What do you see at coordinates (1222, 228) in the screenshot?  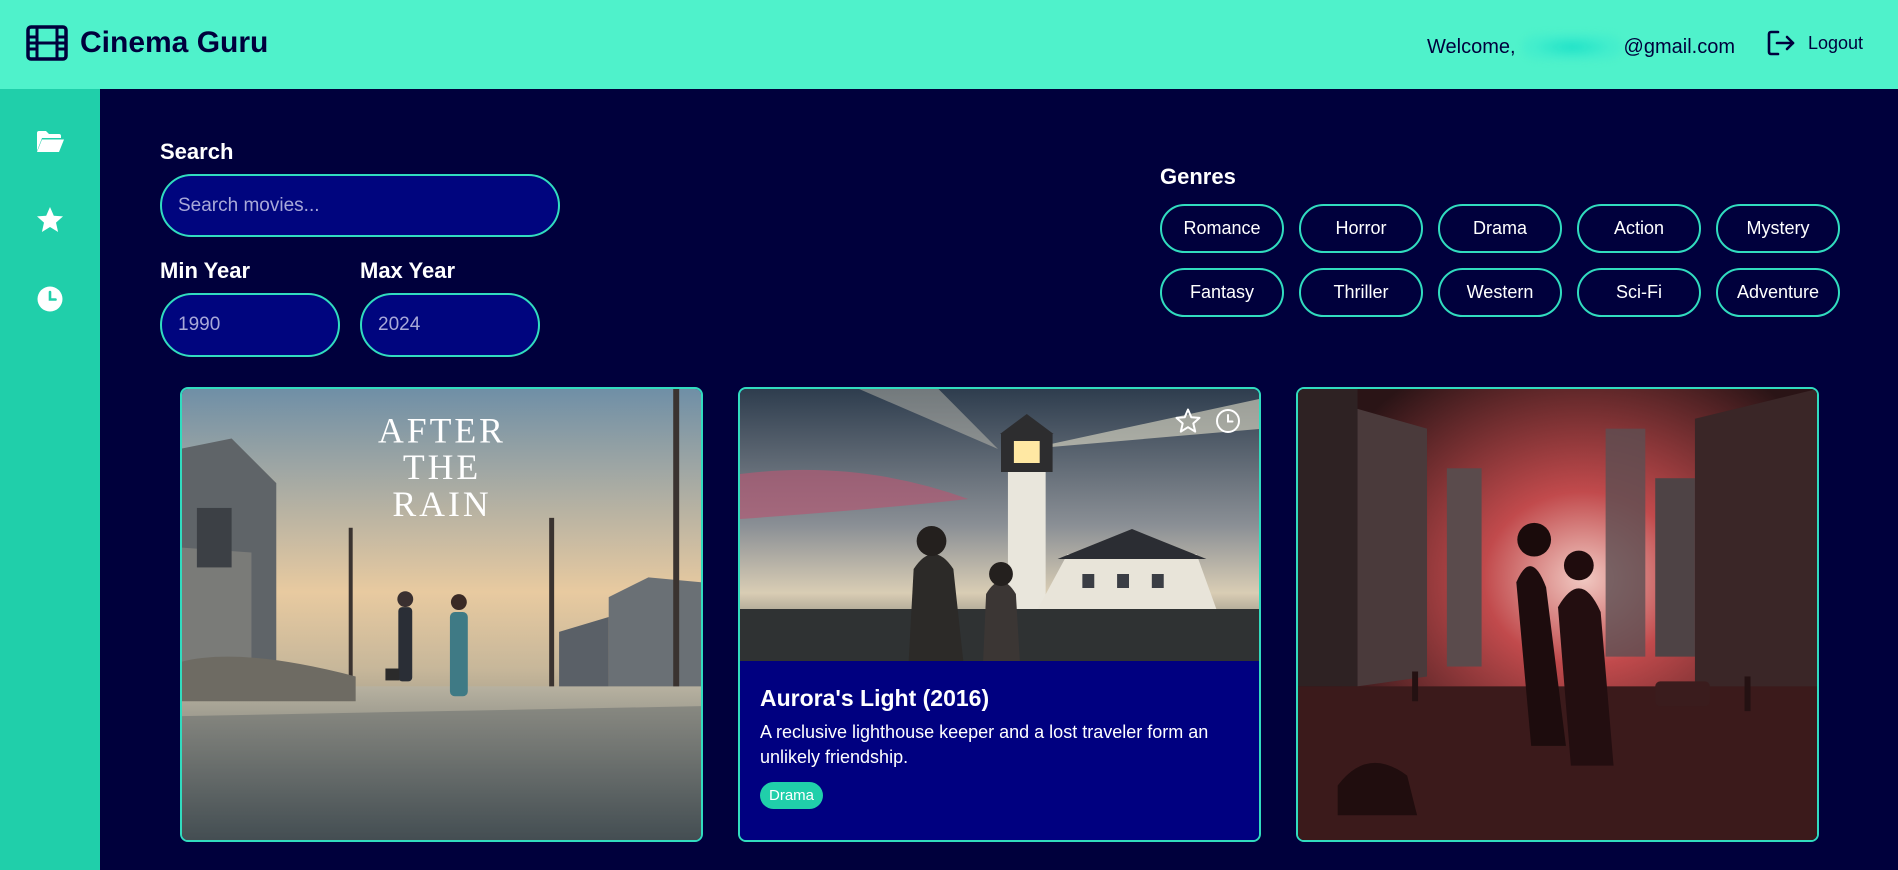 I see `genre-romance-button: Romance` at bounding box center [1222, 228].